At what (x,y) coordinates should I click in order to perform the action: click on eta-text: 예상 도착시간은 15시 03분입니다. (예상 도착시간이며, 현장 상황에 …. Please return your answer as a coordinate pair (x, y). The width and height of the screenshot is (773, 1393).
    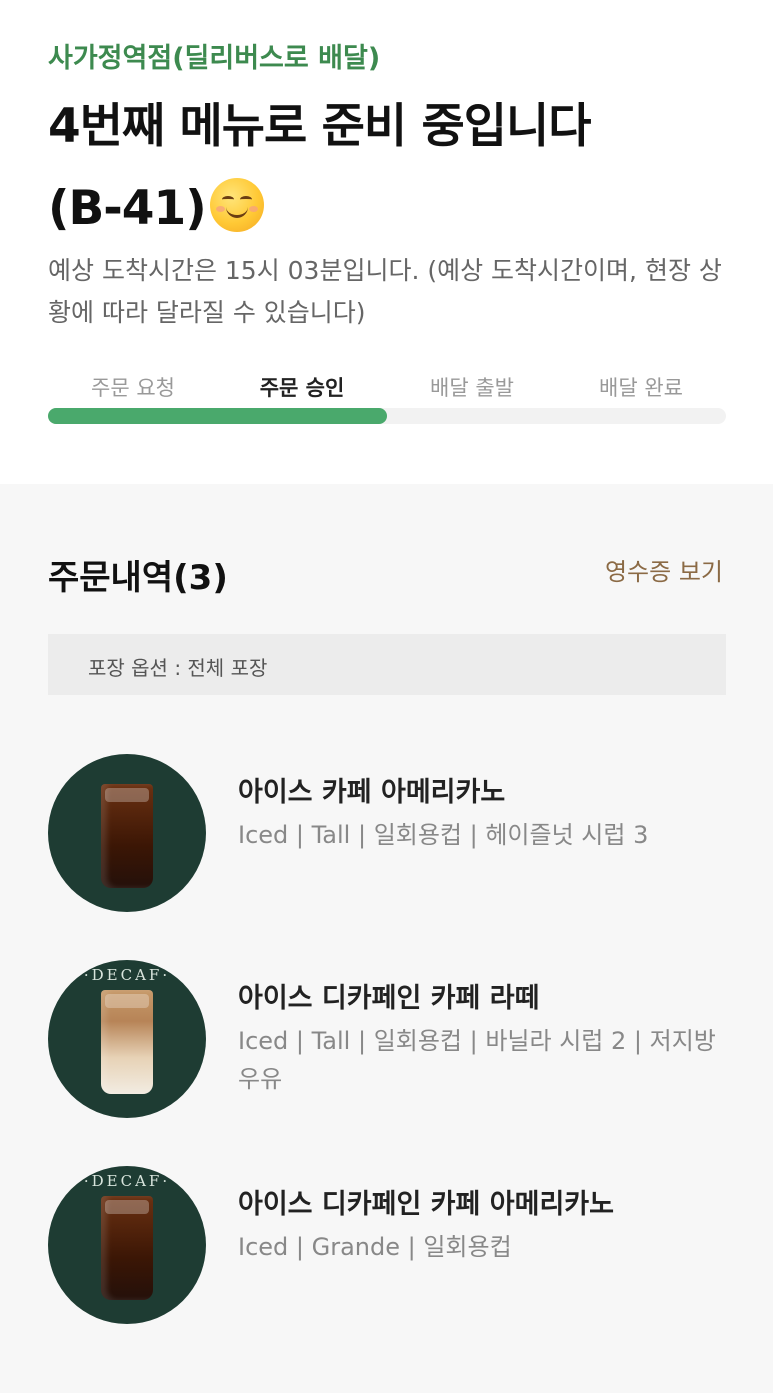
    Looking at the image, I should click on (385, 291).